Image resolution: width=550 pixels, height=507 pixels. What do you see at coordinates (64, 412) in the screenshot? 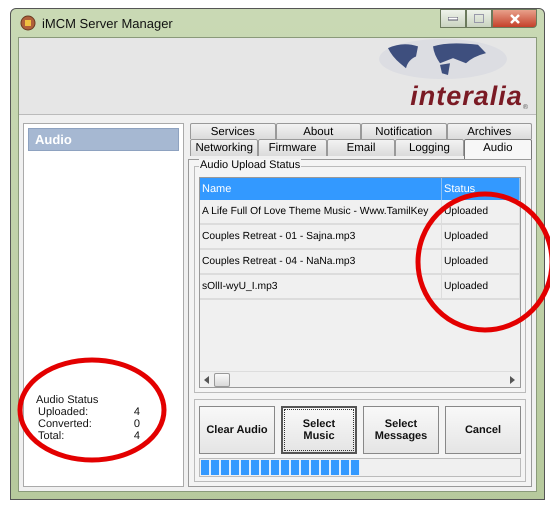
I see `stat-label: Uploaded:` at bounding box center [64, 412].